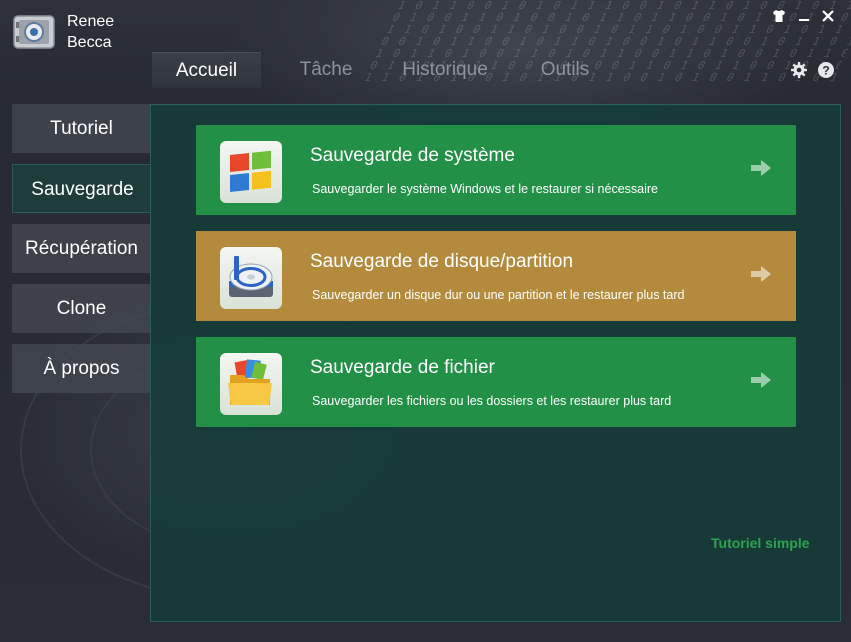 Image resolution: width=851 pixels, height=642 pixels. I want to click on tshirt-icon, so click(779, 18).